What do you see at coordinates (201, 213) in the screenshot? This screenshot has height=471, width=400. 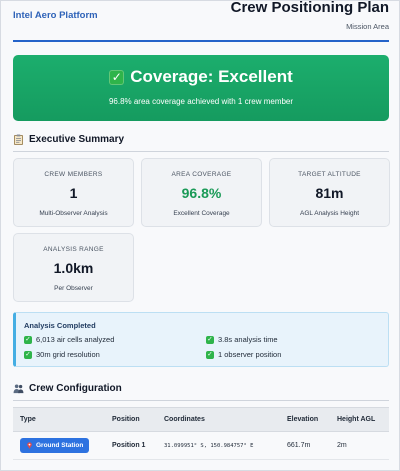 I see `metric-caption: Excellent Coverage` at bounding box center [201, 213].